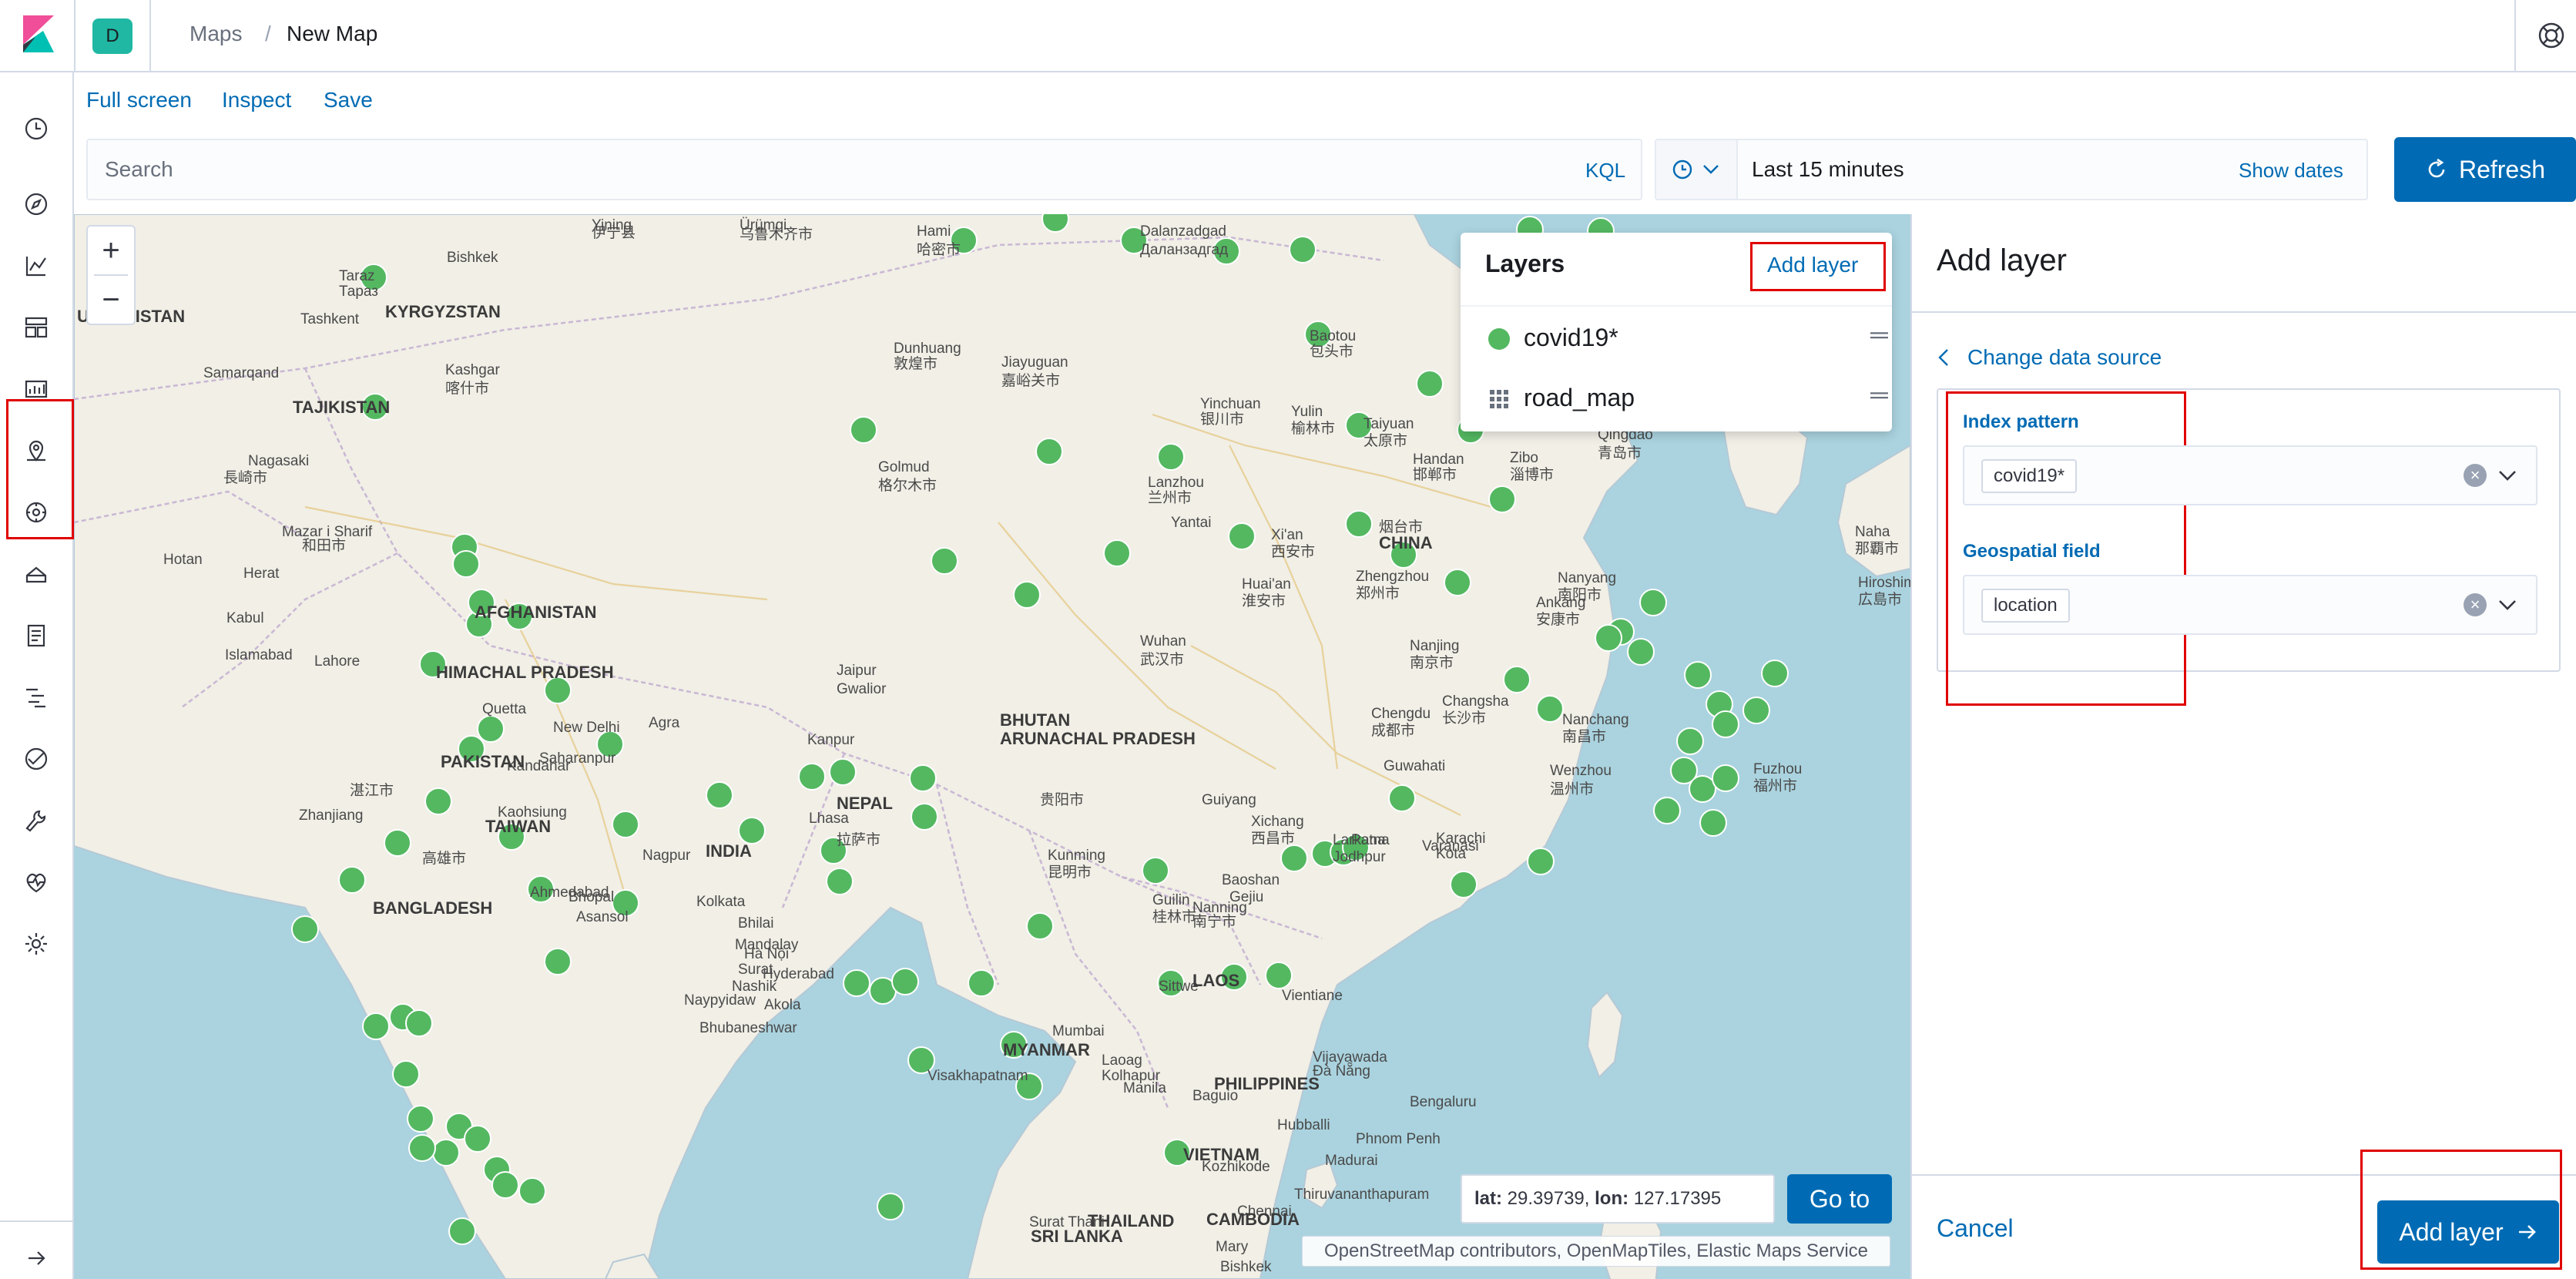  I want to click on help-icon, so click(2551, 35).